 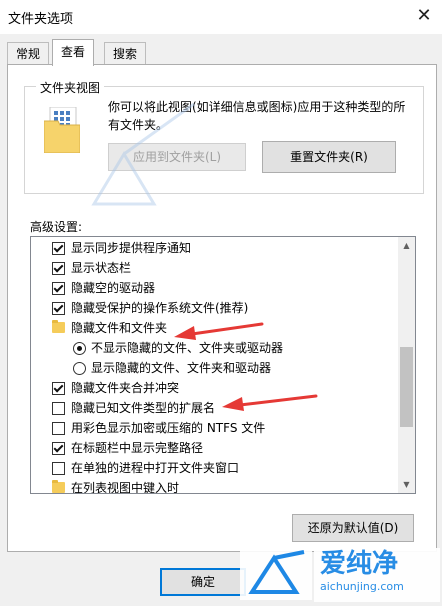 I want to click on list-item-label: 隐藏文件夹合并冲突, so click(x=125, y=388).